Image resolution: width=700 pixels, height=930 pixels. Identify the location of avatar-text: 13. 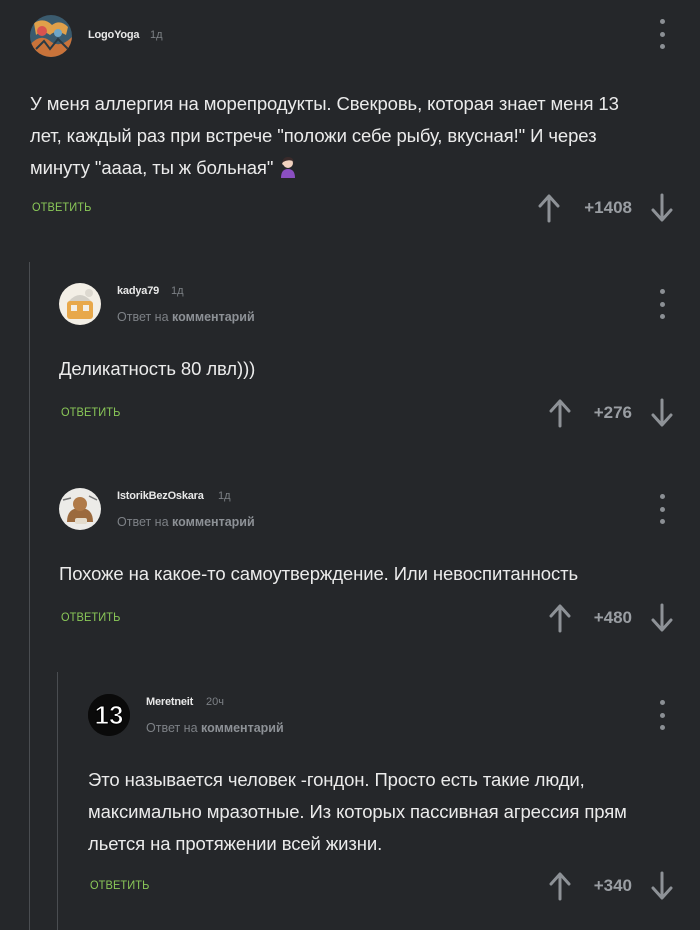
(109, 715).